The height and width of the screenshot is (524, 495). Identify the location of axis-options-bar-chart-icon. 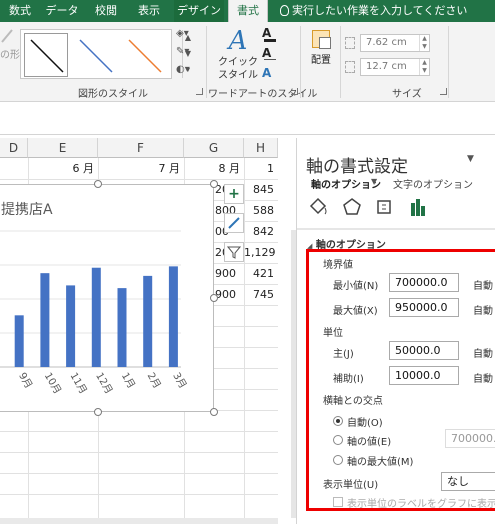
(418, 207).